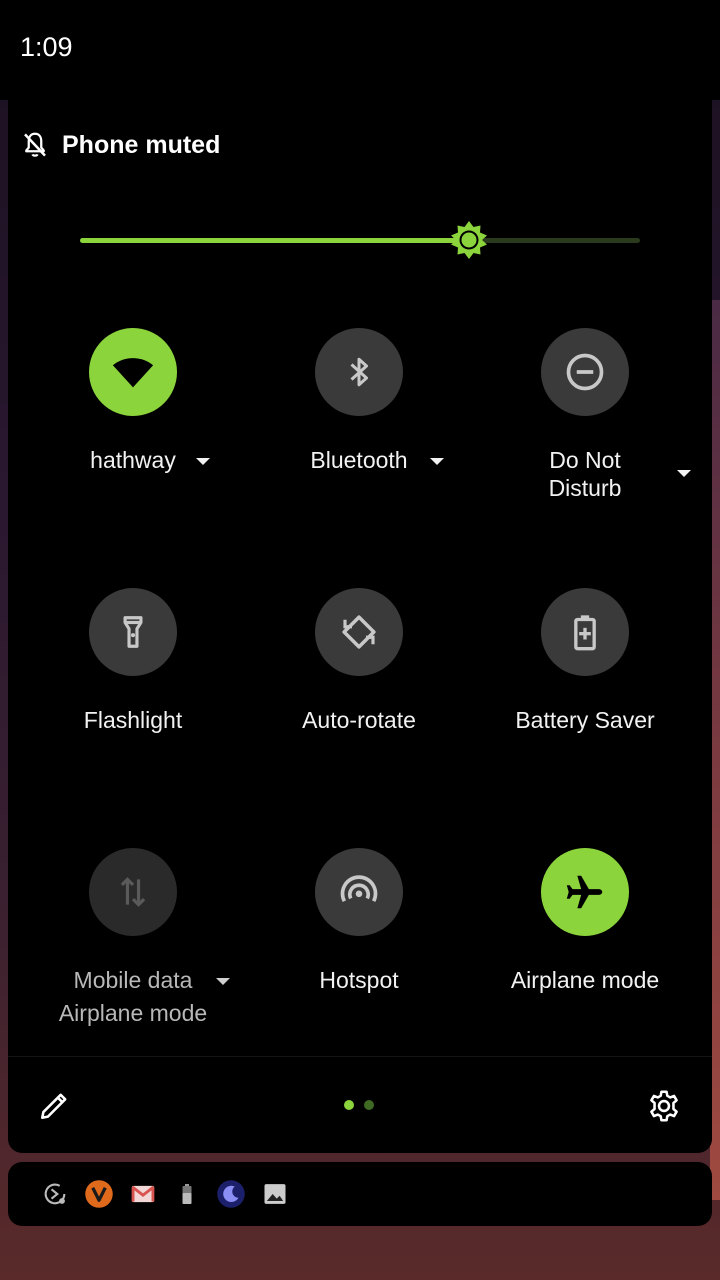 This screenshot has width=720, height=1280. Describe the element at coordinates (359, 980) in the screenshot. I see `tile-label-hotspot: Hotspot` at that location.